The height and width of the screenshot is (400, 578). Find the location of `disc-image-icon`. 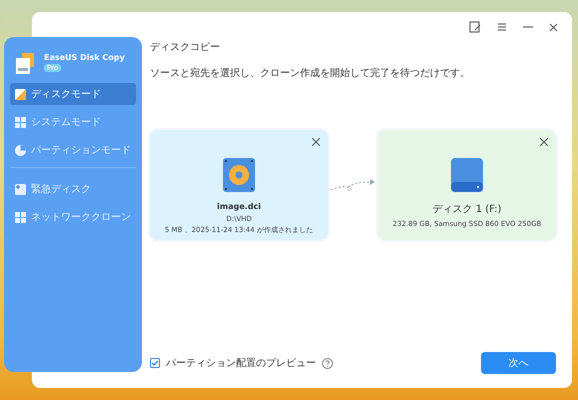

disc-image-icon is located at coordinates (239, 175).